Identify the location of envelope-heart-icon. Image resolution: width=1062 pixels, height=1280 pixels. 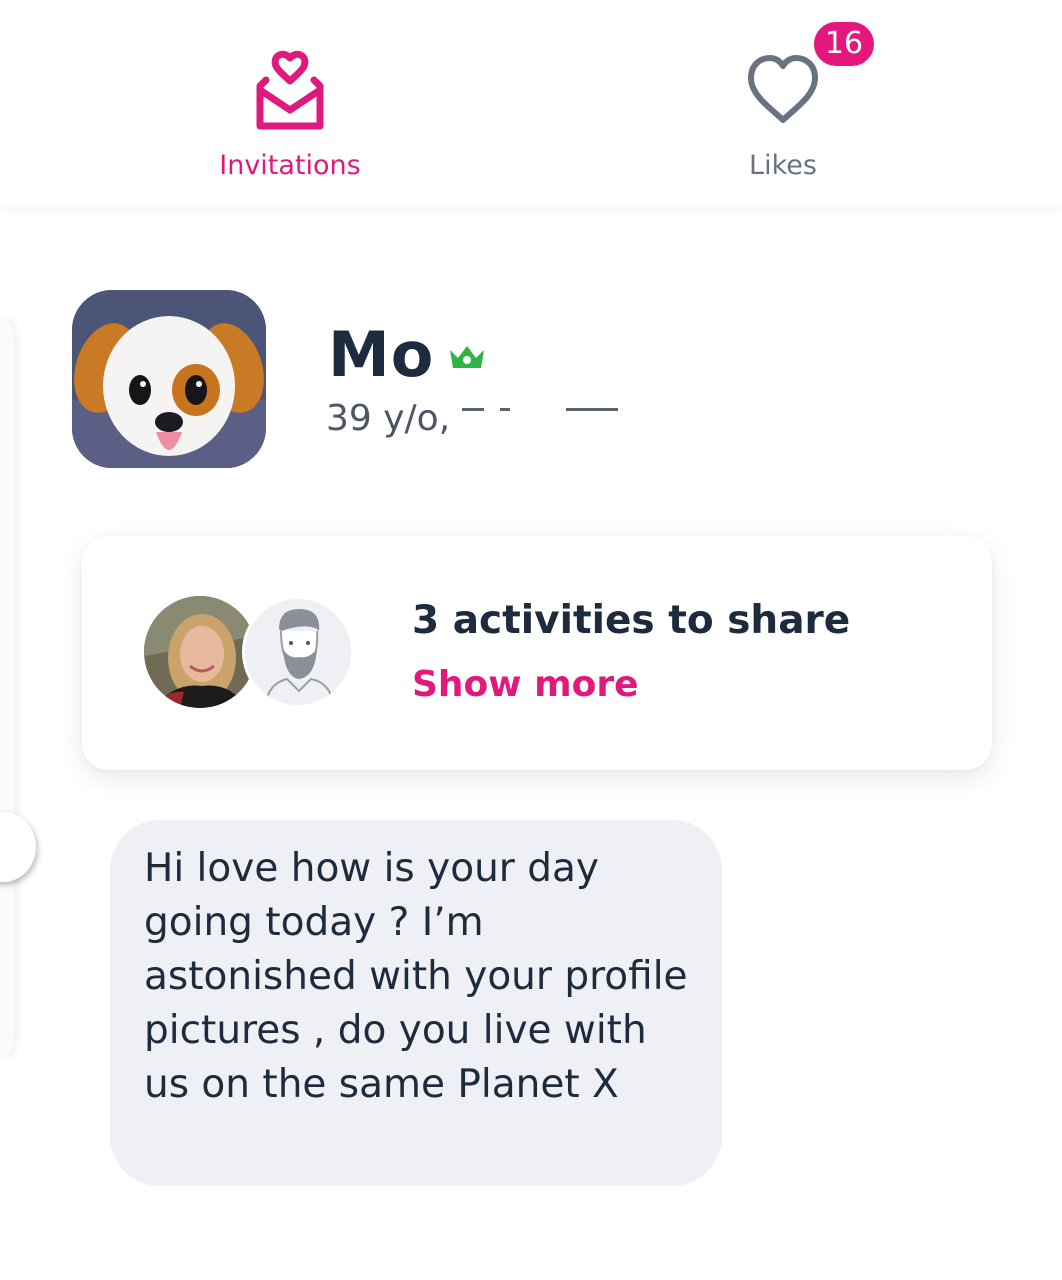
(290, 95).